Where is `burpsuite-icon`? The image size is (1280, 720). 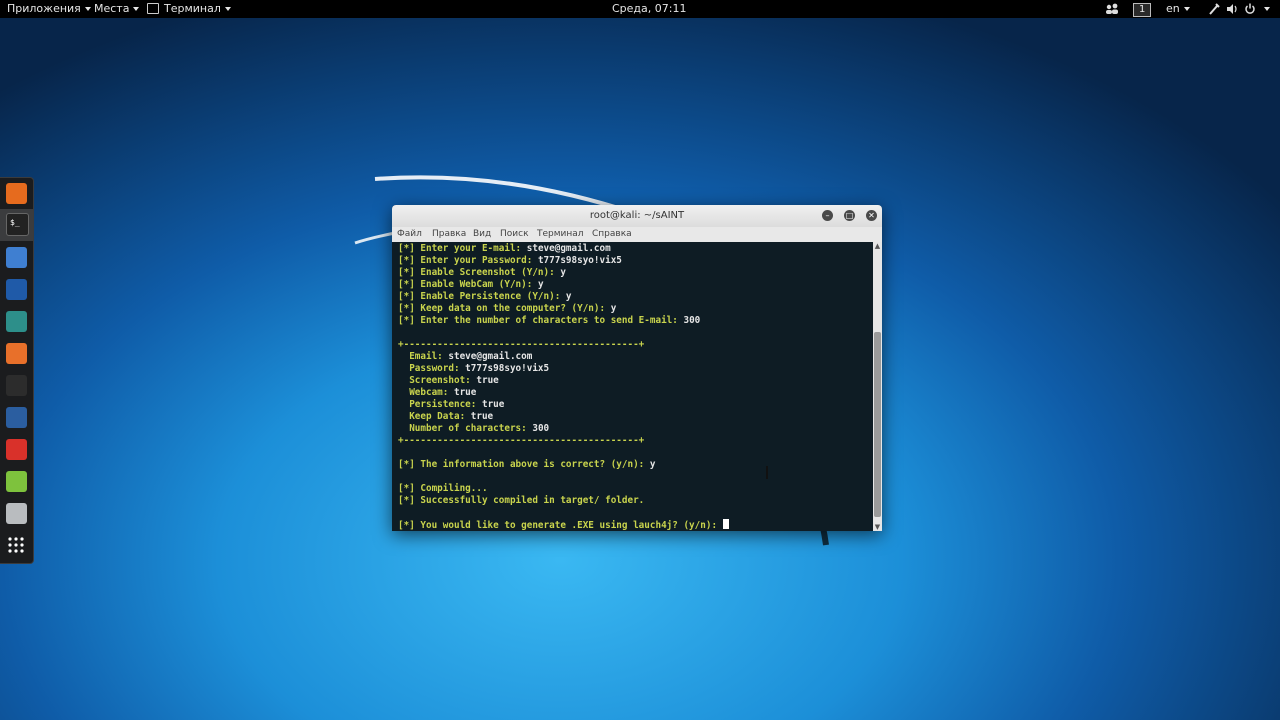 burpsuite-icon is located at coordinates (16, 353).